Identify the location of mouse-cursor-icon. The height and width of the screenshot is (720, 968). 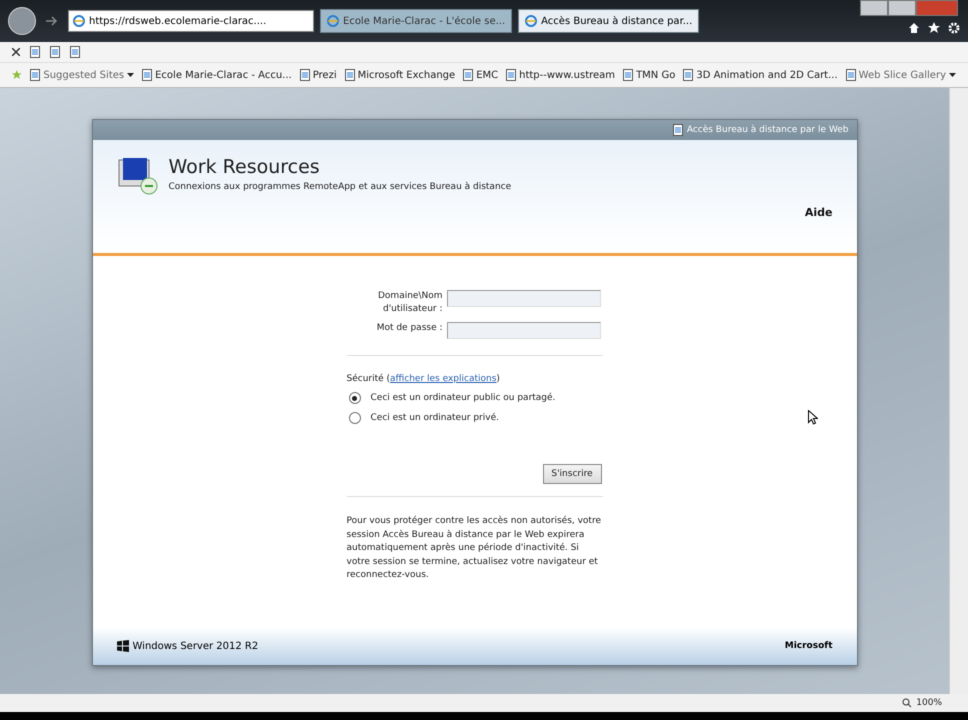
(813, 417).